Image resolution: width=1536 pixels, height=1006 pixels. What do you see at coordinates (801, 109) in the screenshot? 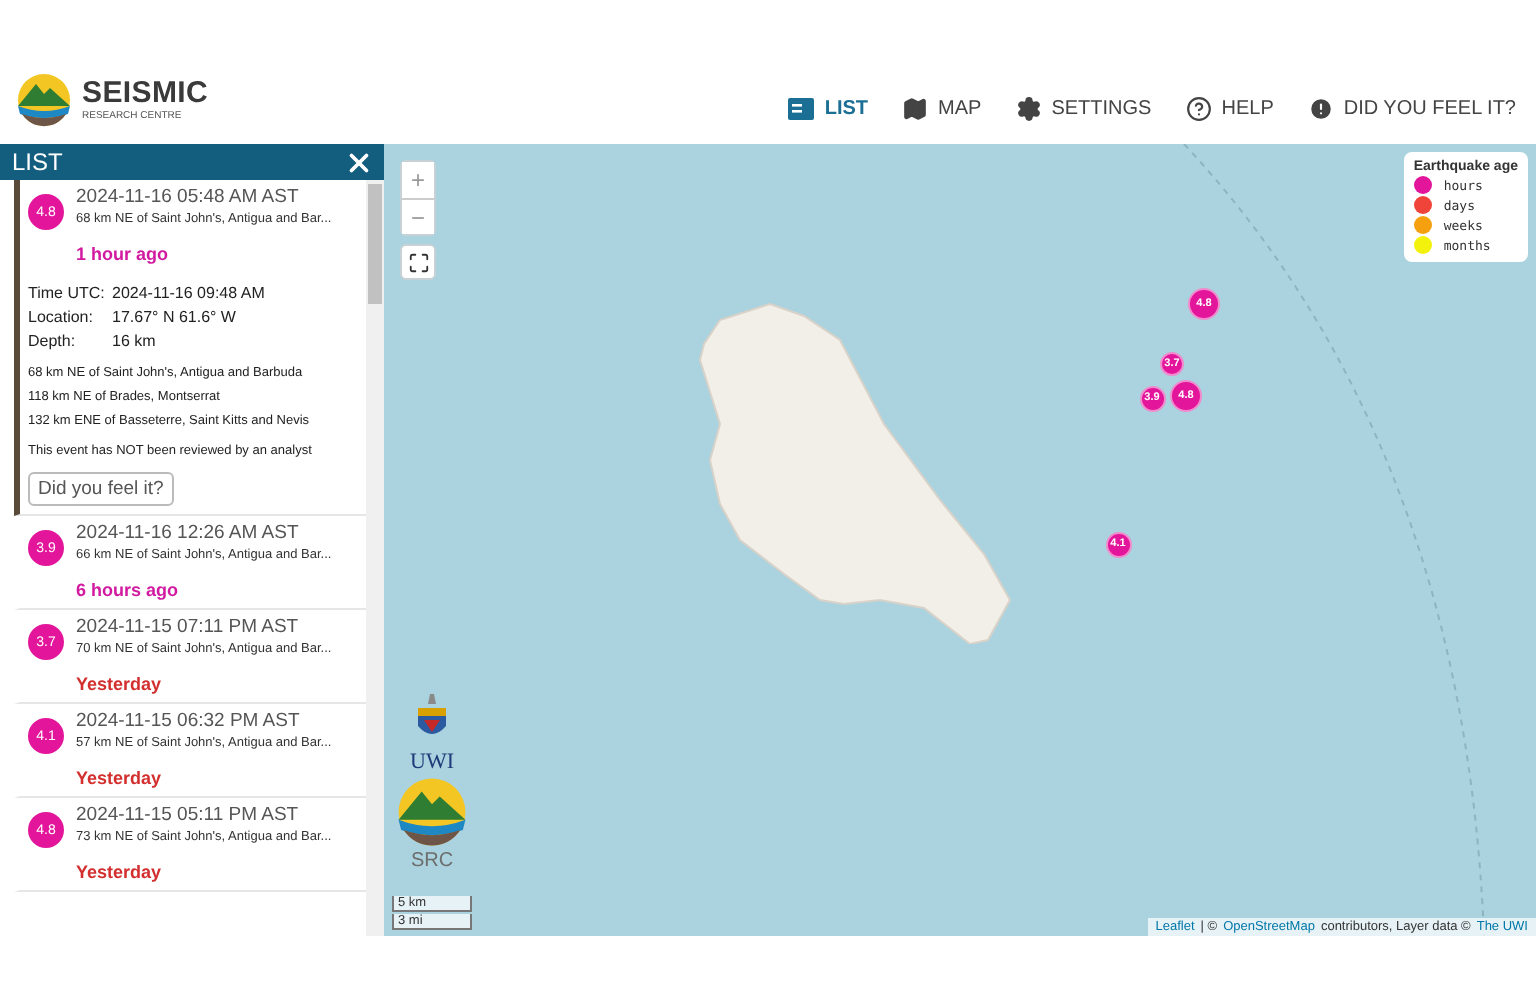
I see `list-icon` at bounding box center [801, 109].